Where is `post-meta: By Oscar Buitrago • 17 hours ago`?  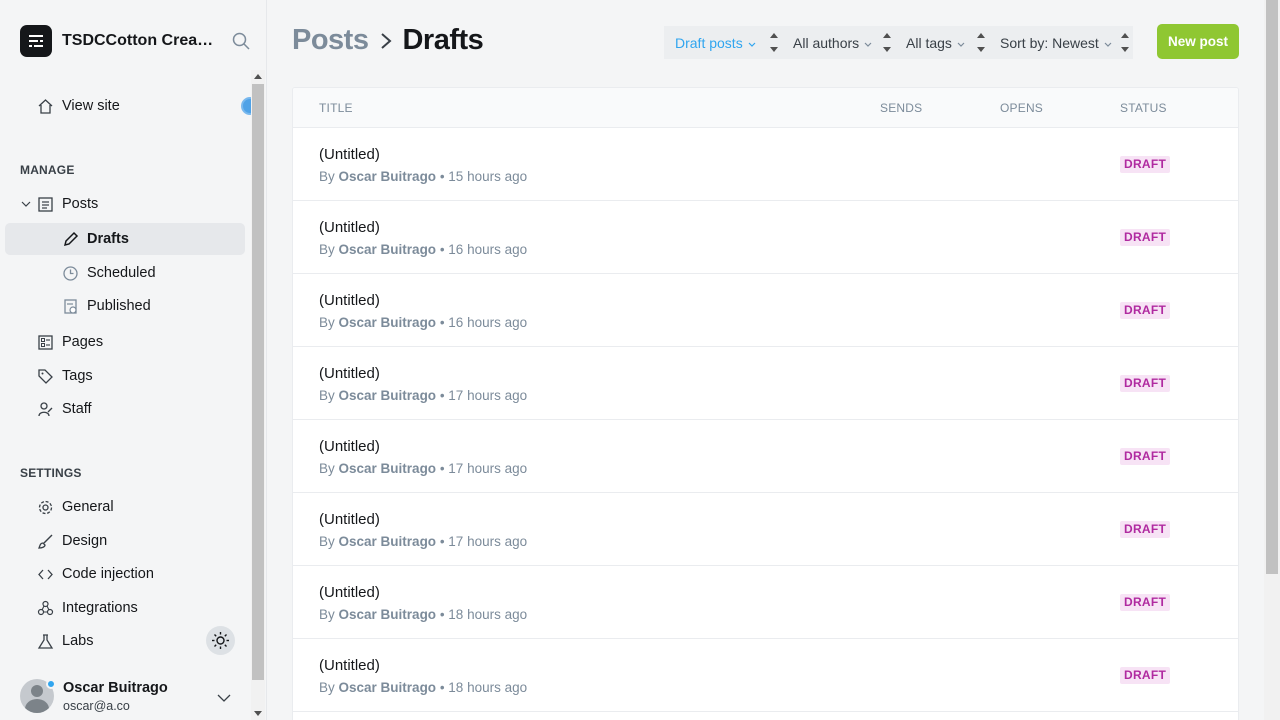
post-meta: By Oscar Buitrago • 17 hours ago is located at coordinates (423, 541).